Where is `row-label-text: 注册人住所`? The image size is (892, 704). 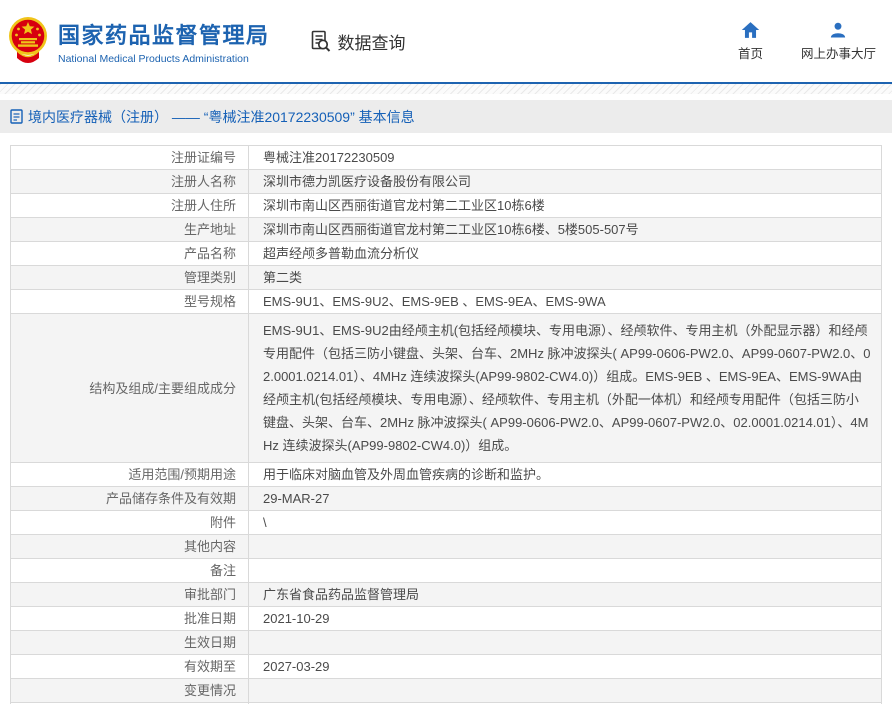
row-label-text: 注册人住所 is located at coordinates (203, 205).